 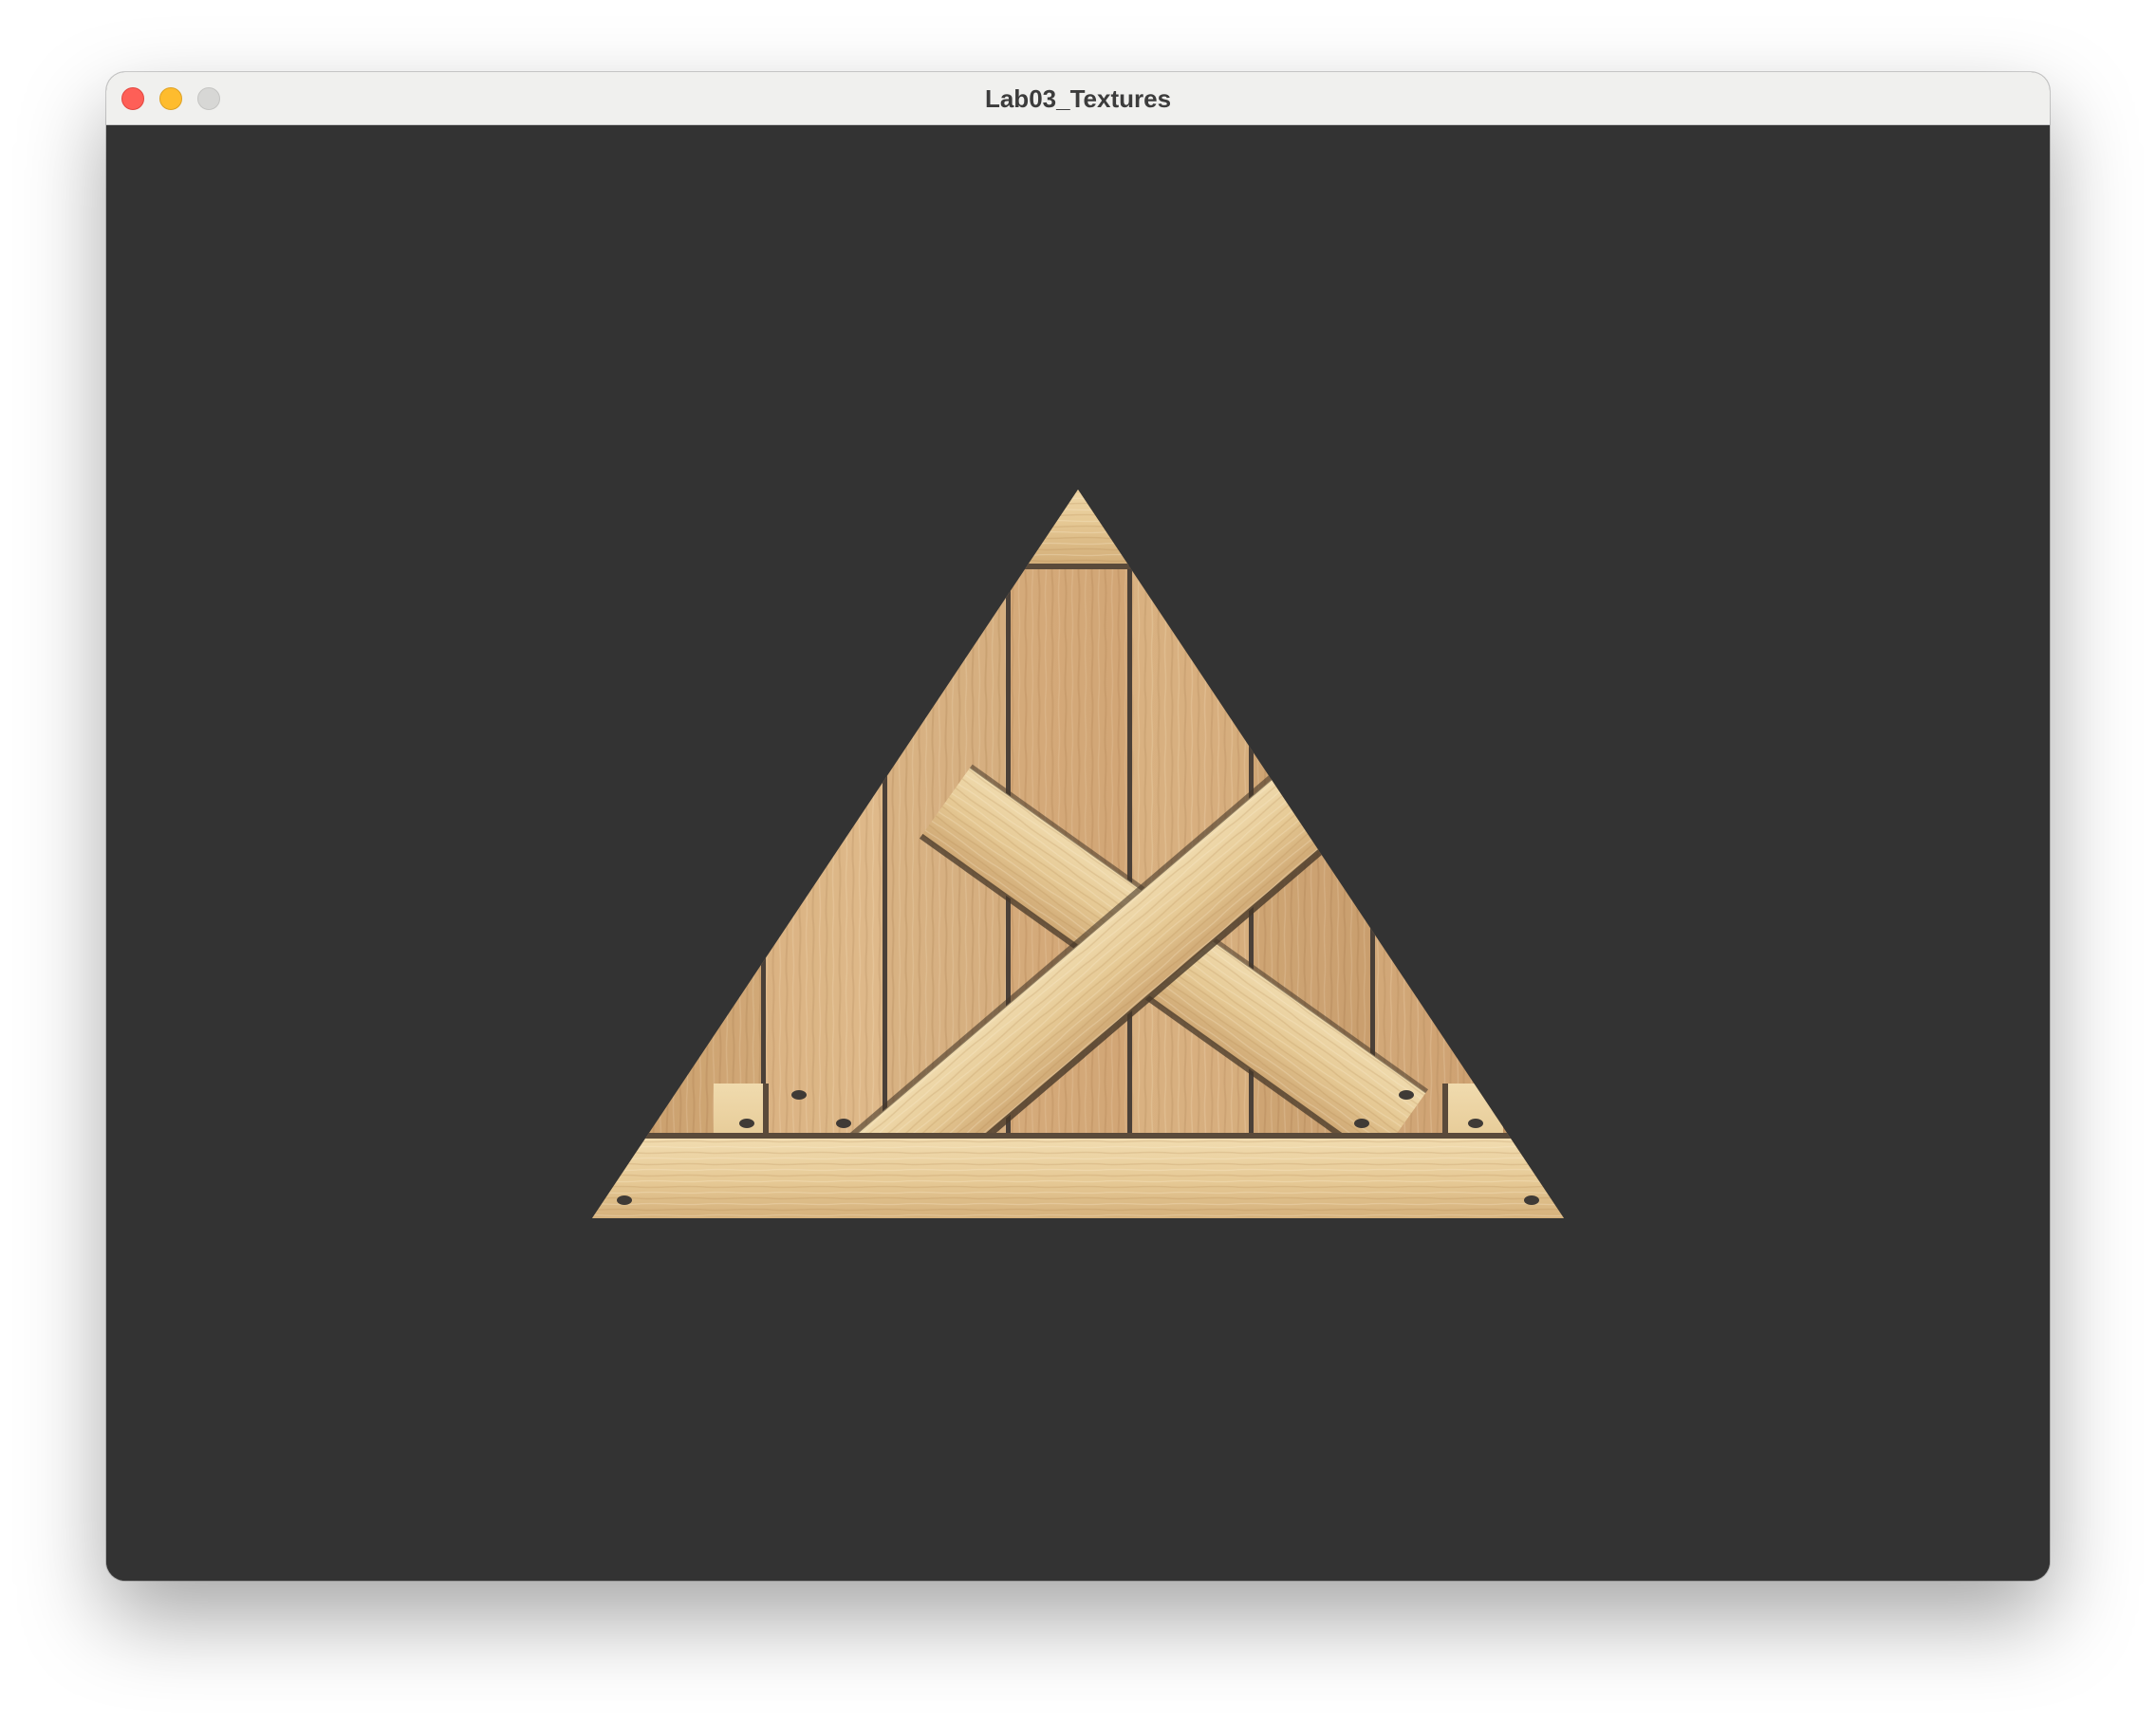 I want to click on top-board, so click(x=1078, y=529).